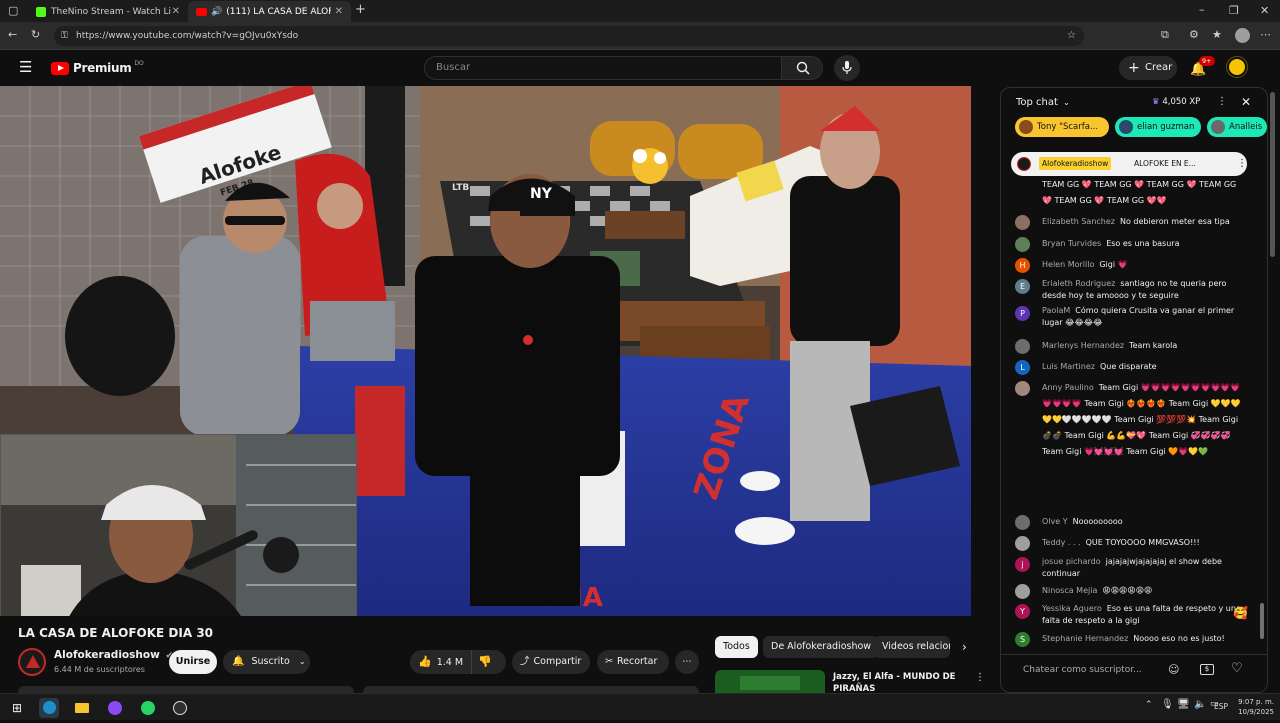 This screenshot has width=1280, height=723. Describe the element at coordinates (113, 655) in the screenshot. I see `channel-name: Alofokeradioshow ✔` at that location.